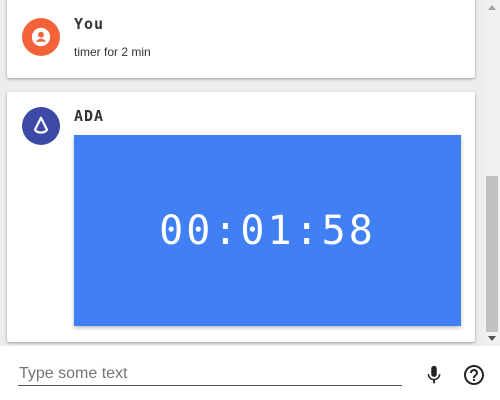 This screenshot has height=400, width=500. I want to click on input-bar, so click(250, 373).